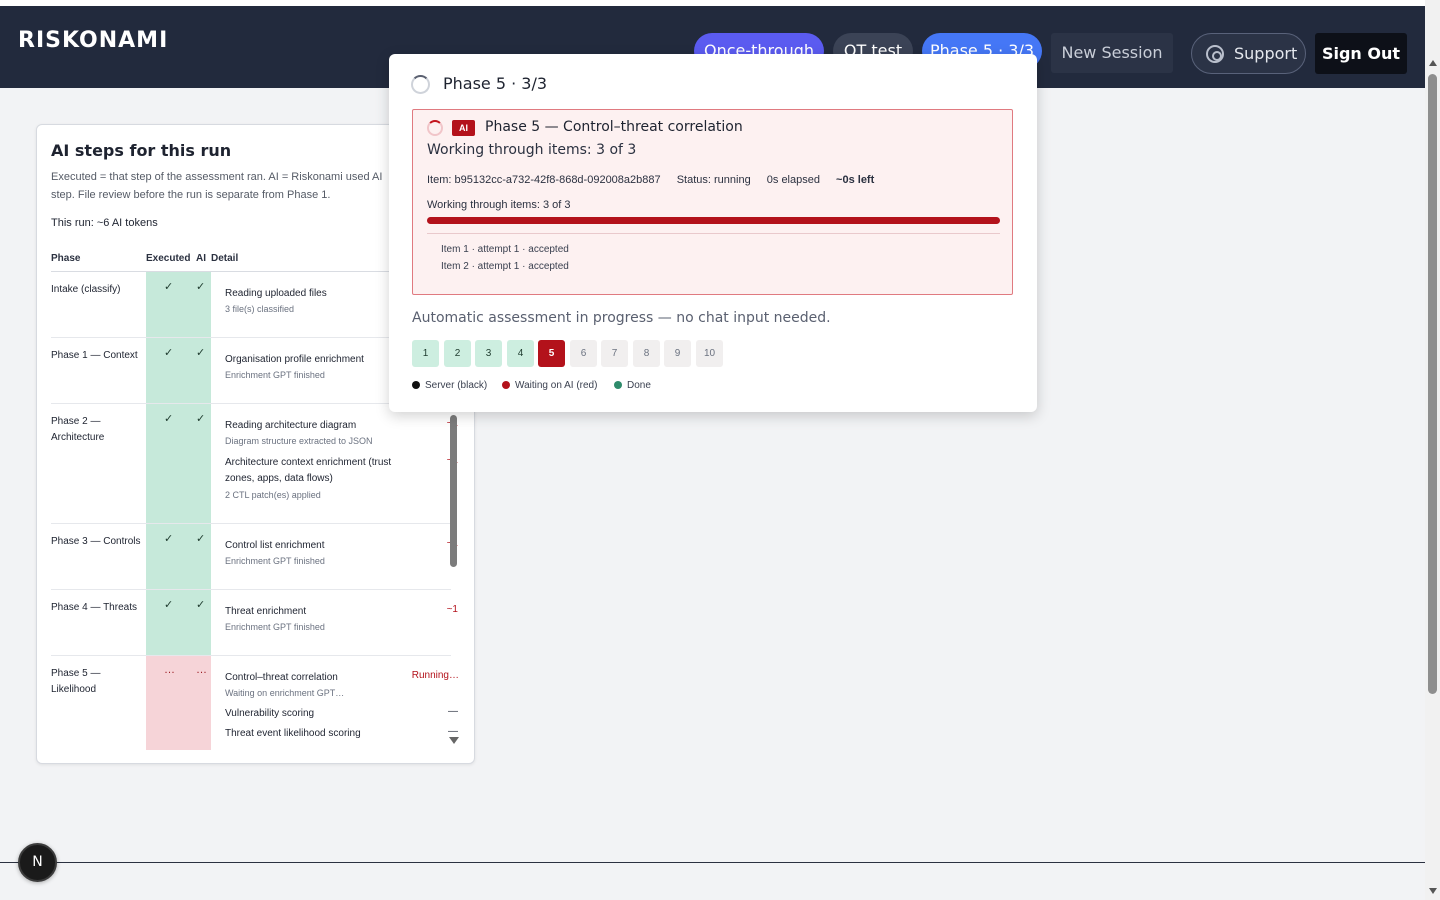  Describe the element at coordinates (76, 681) in the screenshot. I see `row-phase-name: Phase 5 — Likelihood` at that location.